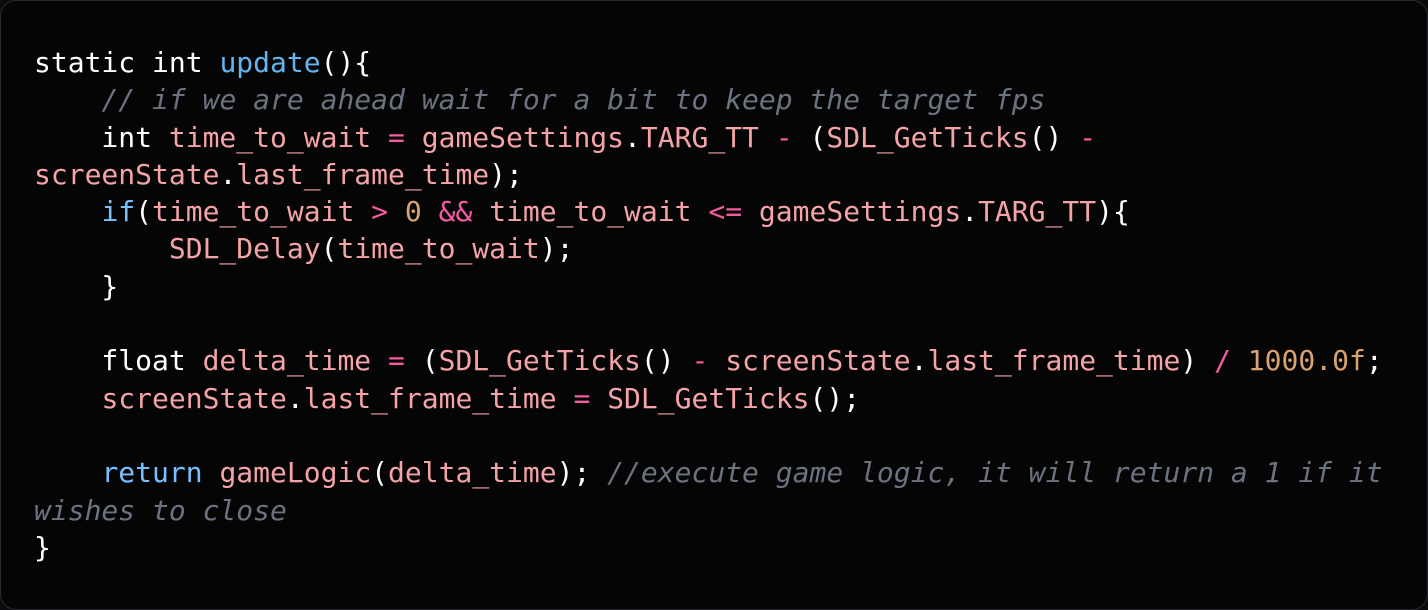  What do you see at coordinates (1222, 361) in the screenshot?
I see `code-token-operator: /` at bounding box center [1222, 361].